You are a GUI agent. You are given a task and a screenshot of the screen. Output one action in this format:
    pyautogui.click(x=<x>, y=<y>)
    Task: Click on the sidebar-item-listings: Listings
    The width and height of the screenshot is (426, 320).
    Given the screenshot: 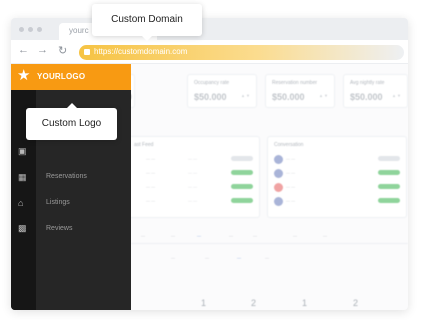 What is the action you would take?
    pyautogui.click(x=58, y=202)
    